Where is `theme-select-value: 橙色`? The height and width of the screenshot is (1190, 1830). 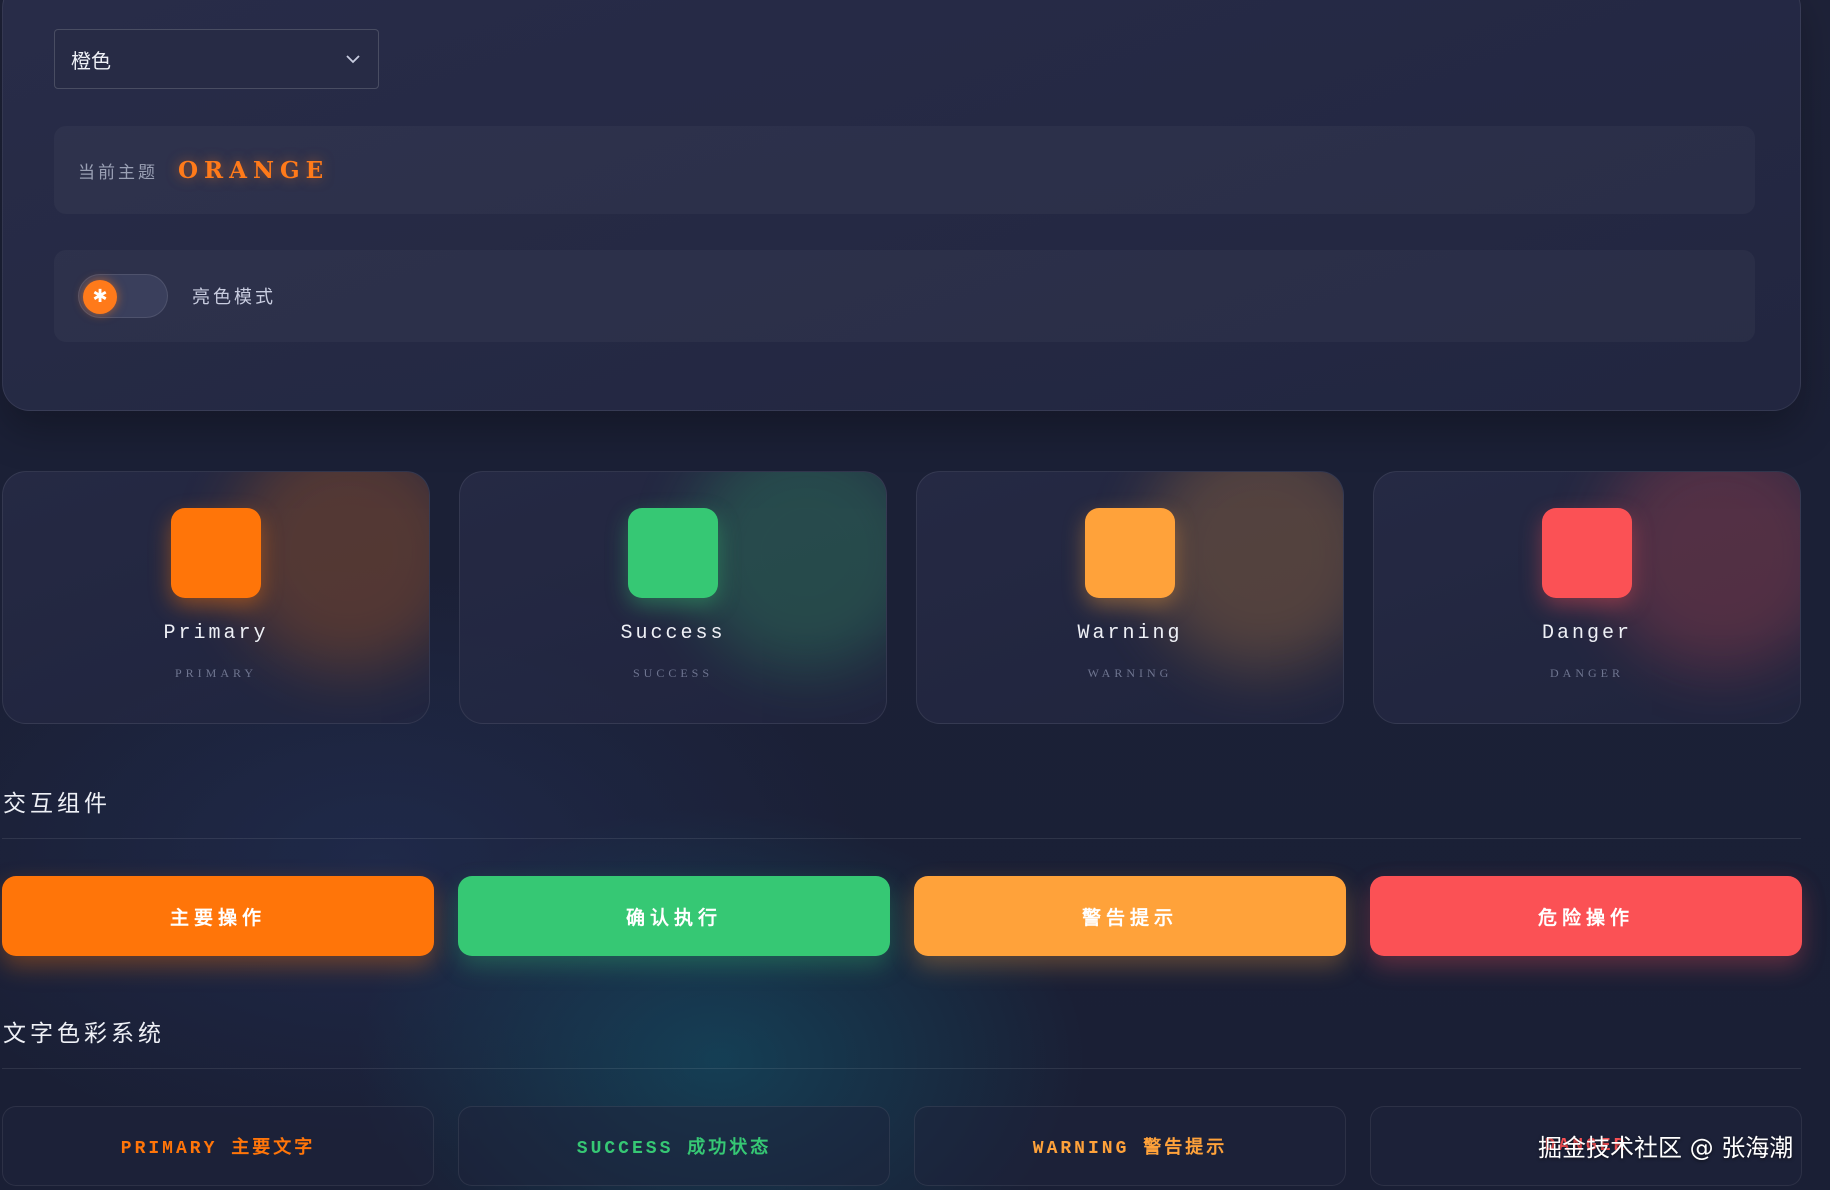
theme-select-value: 橙色 is located at coordinates (91, 60).